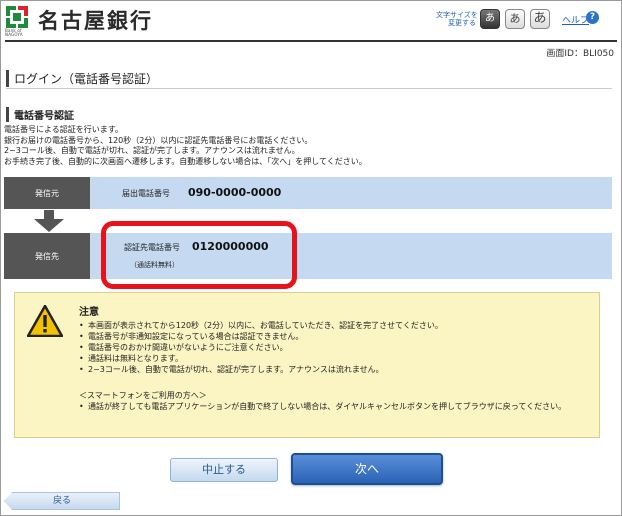  What do you see at coordinates (49, 221) in the screenshot?
I see `down-arrow-icon` at bounding box center [49, 221].